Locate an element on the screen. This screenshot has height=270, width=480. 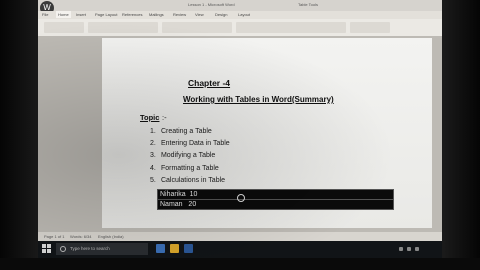
monitor-bezel-bottom is located at coordinates (240, 264).